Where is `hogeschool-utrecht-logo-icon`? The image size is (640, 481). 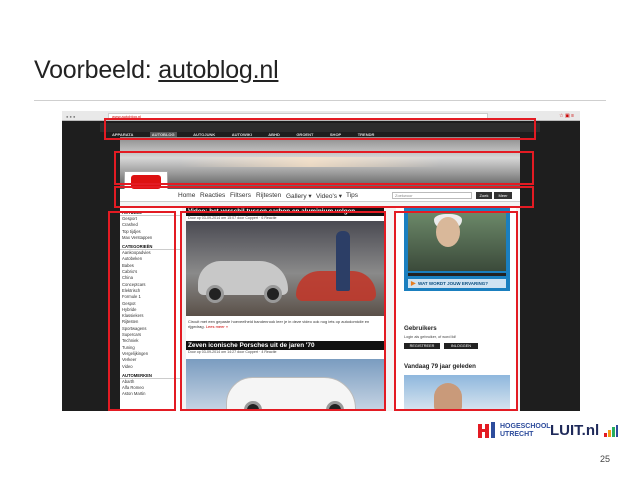
hogeschool-utrecht-logo-icon is located at coordinates (486, 430).